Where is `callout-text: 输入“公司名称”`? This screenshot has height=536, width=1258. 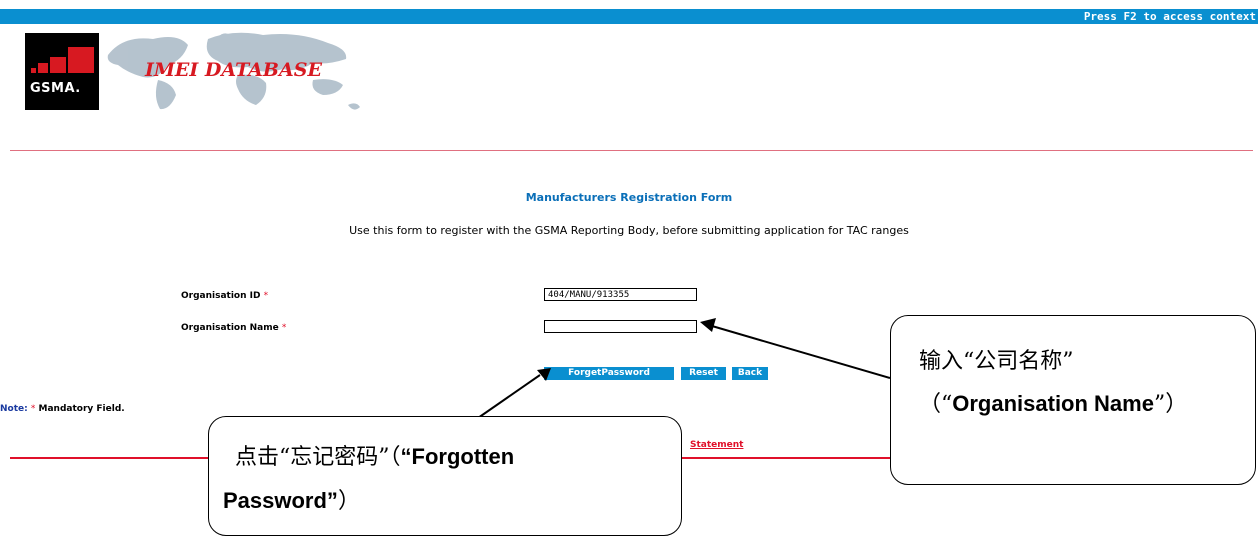 callout-text: 输入“公司名称” is located at coordinates (996, 361).